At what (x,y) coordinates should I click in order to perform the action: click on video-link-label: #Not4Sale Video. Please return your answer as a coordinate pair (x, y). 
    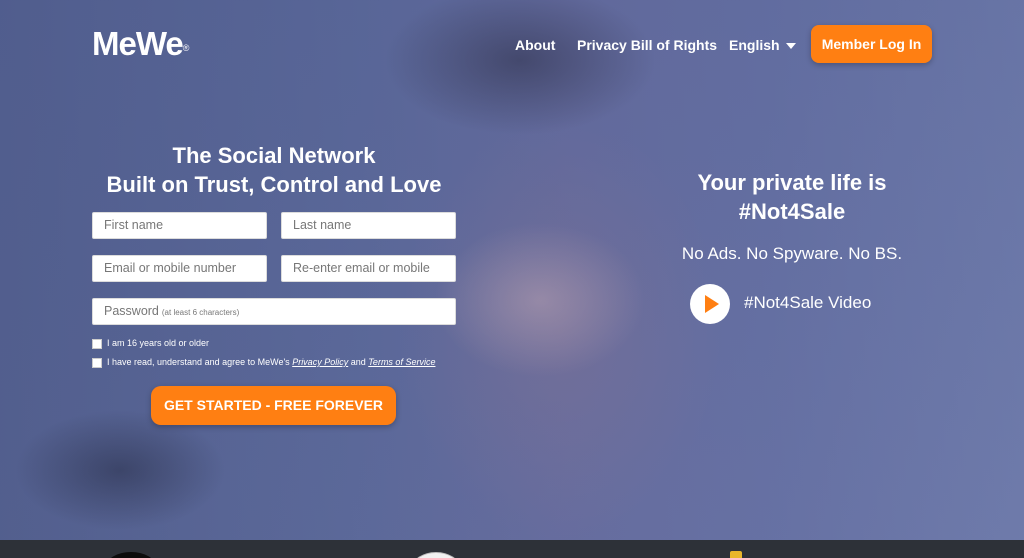
    Looking at the image, I should click on (807, 303).